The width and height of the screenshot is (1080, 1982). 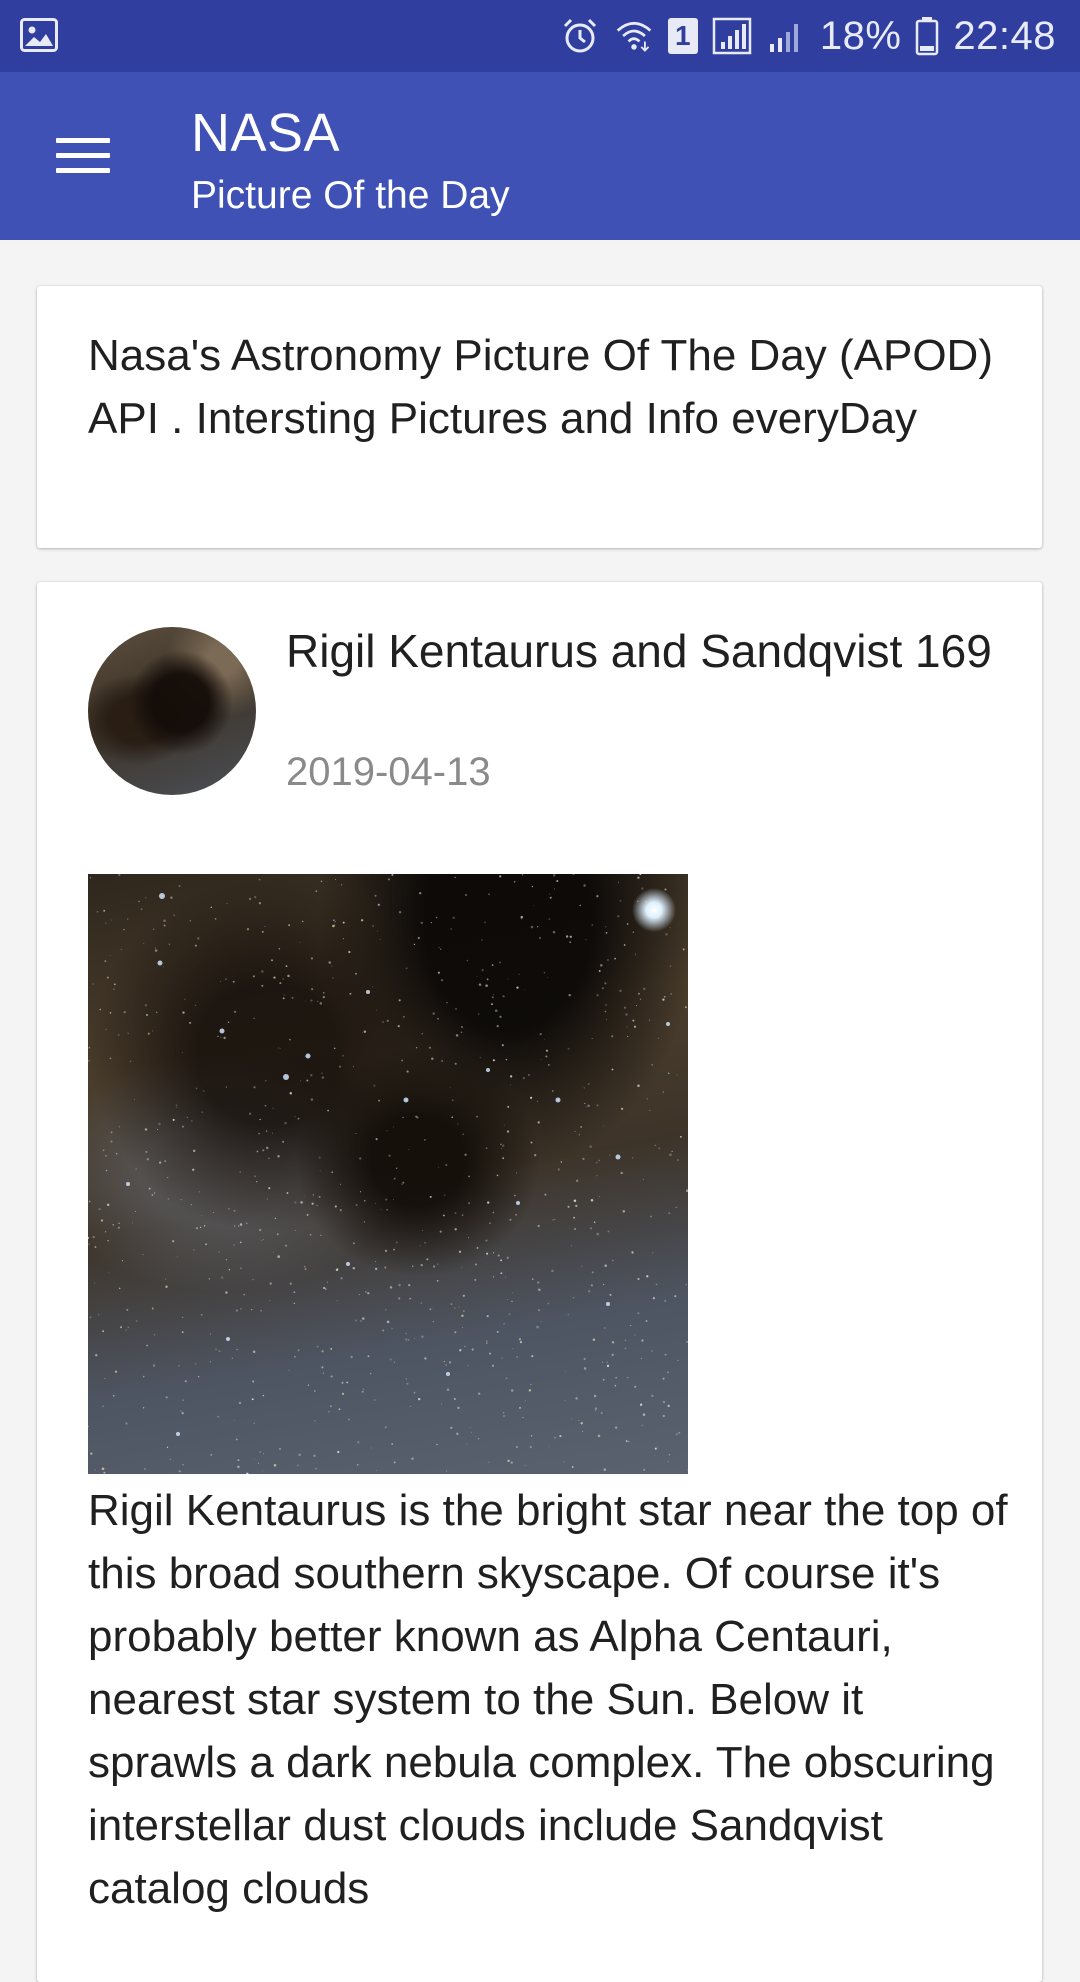 What do you see at coordinates (39, 35) in the screenshot?
I see `gallery-icon` at bounding box center [39, 35].